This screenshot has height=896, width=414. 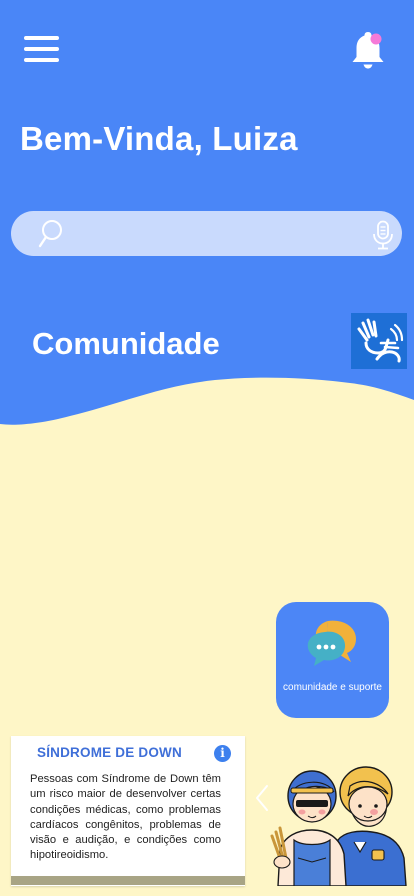 What do you see at coordinates (41, 49) in the screenshot?
I see `menu-button` at bounding box center [41, 49].